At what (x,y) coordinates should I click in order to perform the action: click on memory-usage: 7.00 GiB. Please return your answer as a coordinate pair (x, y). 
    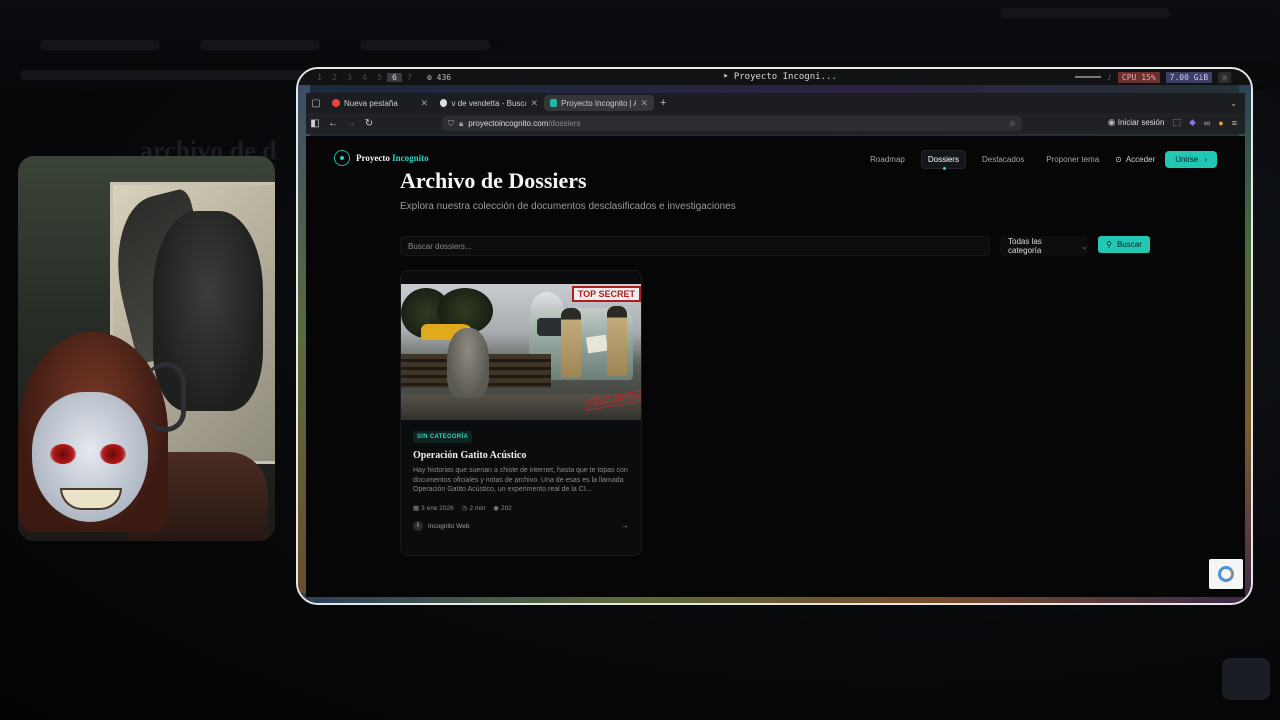
    Looking at the image, I should click on (1189, 77).